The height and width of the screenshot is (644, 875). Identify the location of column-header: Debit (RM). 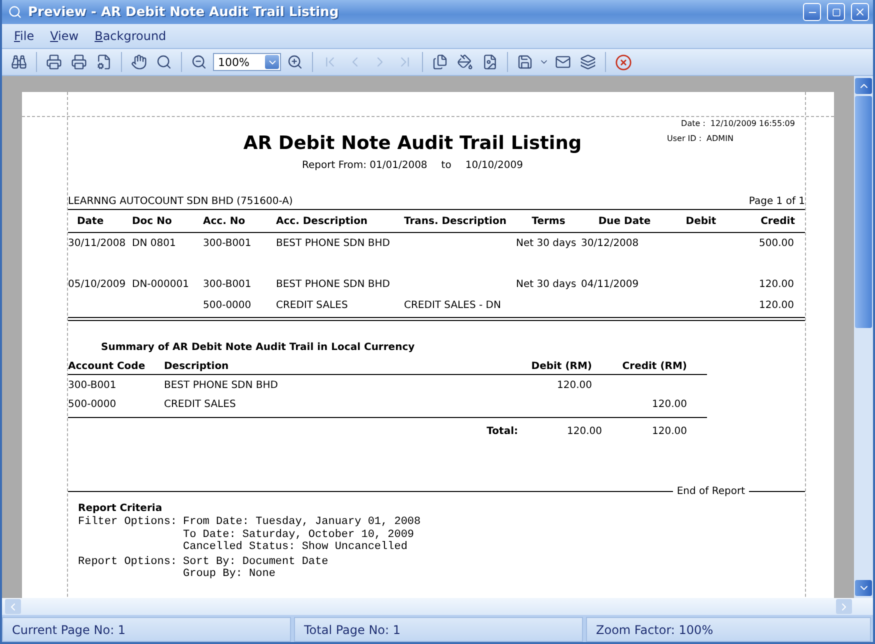
(561, 366).